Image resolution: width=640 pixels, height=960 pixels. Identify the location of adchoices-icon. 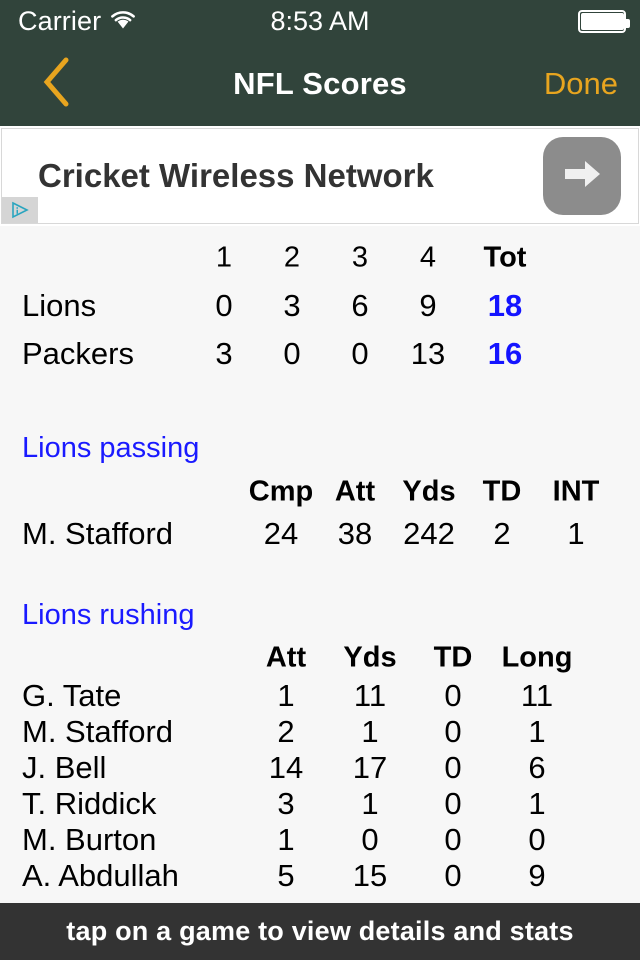
(20, 210).